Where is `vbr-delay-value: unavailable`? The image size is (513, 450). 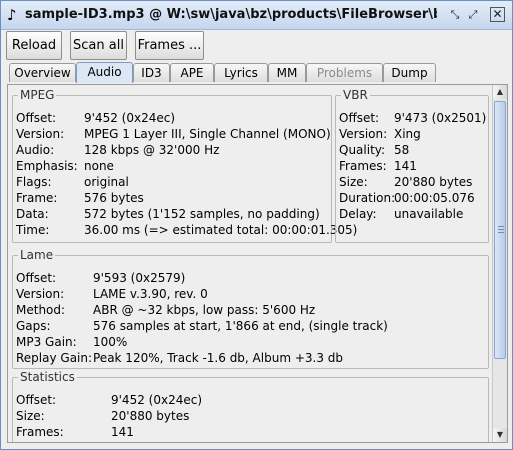 vbr-delay-value: unavailable is located at coordinates (429, 214).